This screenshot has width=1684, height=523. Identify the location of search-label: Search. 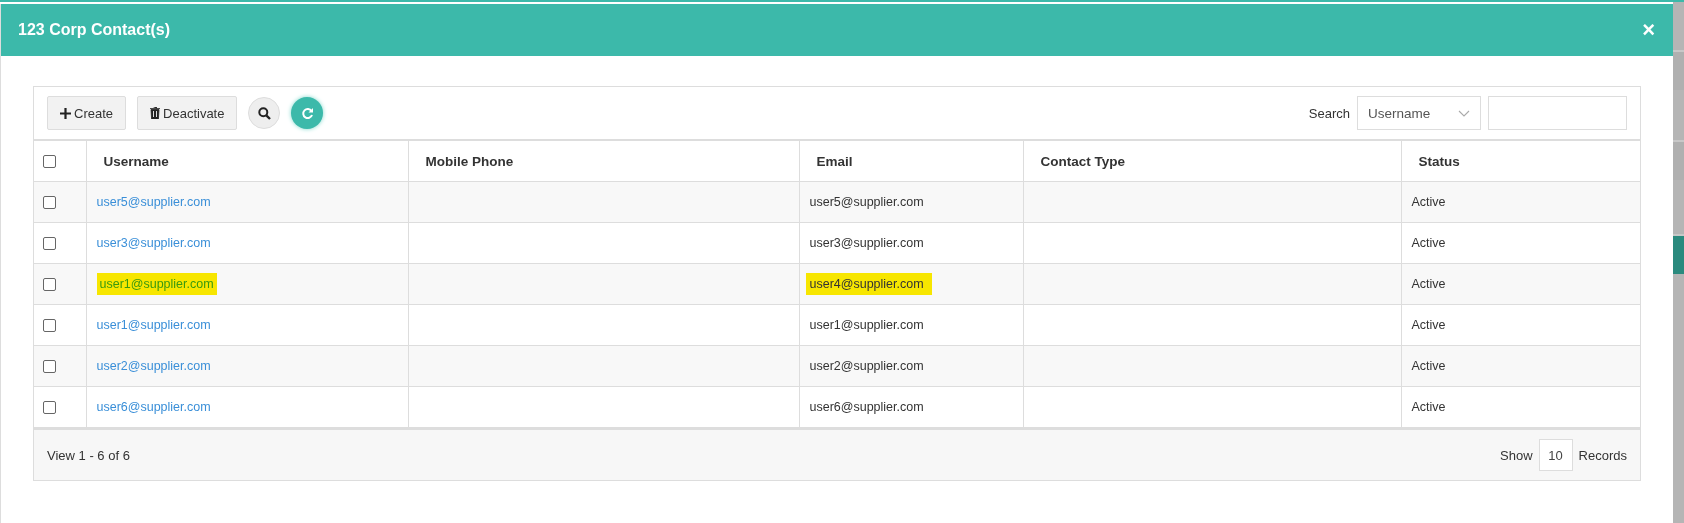
(1329, 113).